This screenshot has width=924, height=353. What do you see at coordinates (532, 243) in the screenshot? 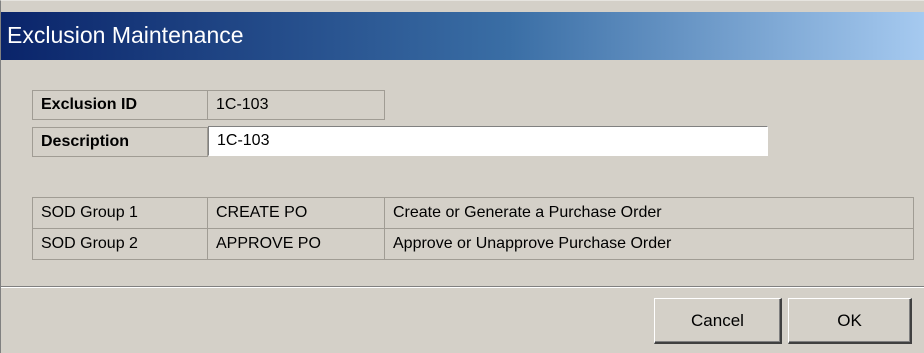
I see `sod-group-2-description: Approve or Unapprove Purchase Order` at bounding box center [532, 243].